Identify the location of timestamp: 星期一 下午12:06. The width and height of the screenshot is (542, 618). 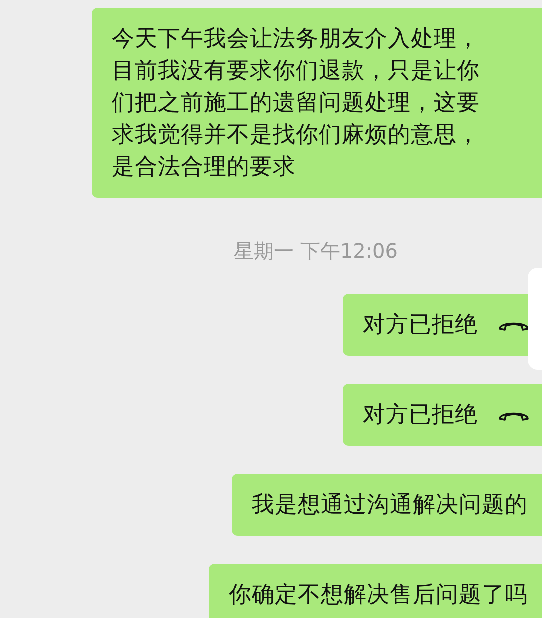
(316, 251).